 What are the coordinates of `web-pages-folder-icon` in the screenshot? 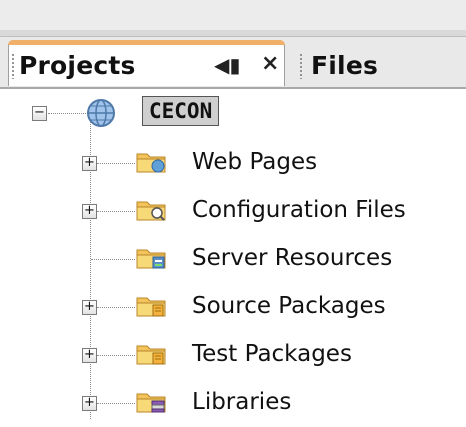 It's located at (151, 163).